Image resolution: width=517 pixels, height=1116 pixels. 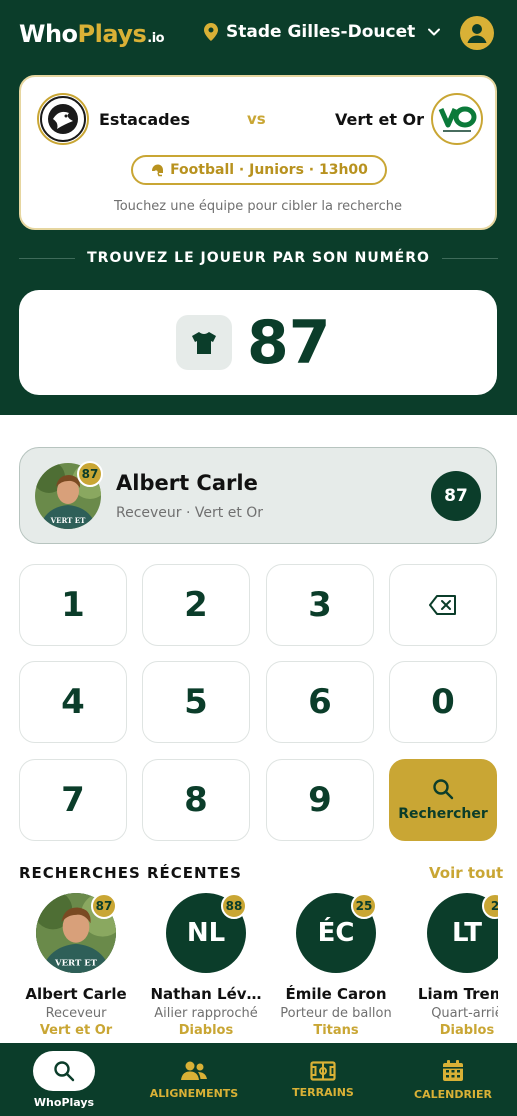 I want to click on see-all-link: Voir tout, so click(x=466, y=873).